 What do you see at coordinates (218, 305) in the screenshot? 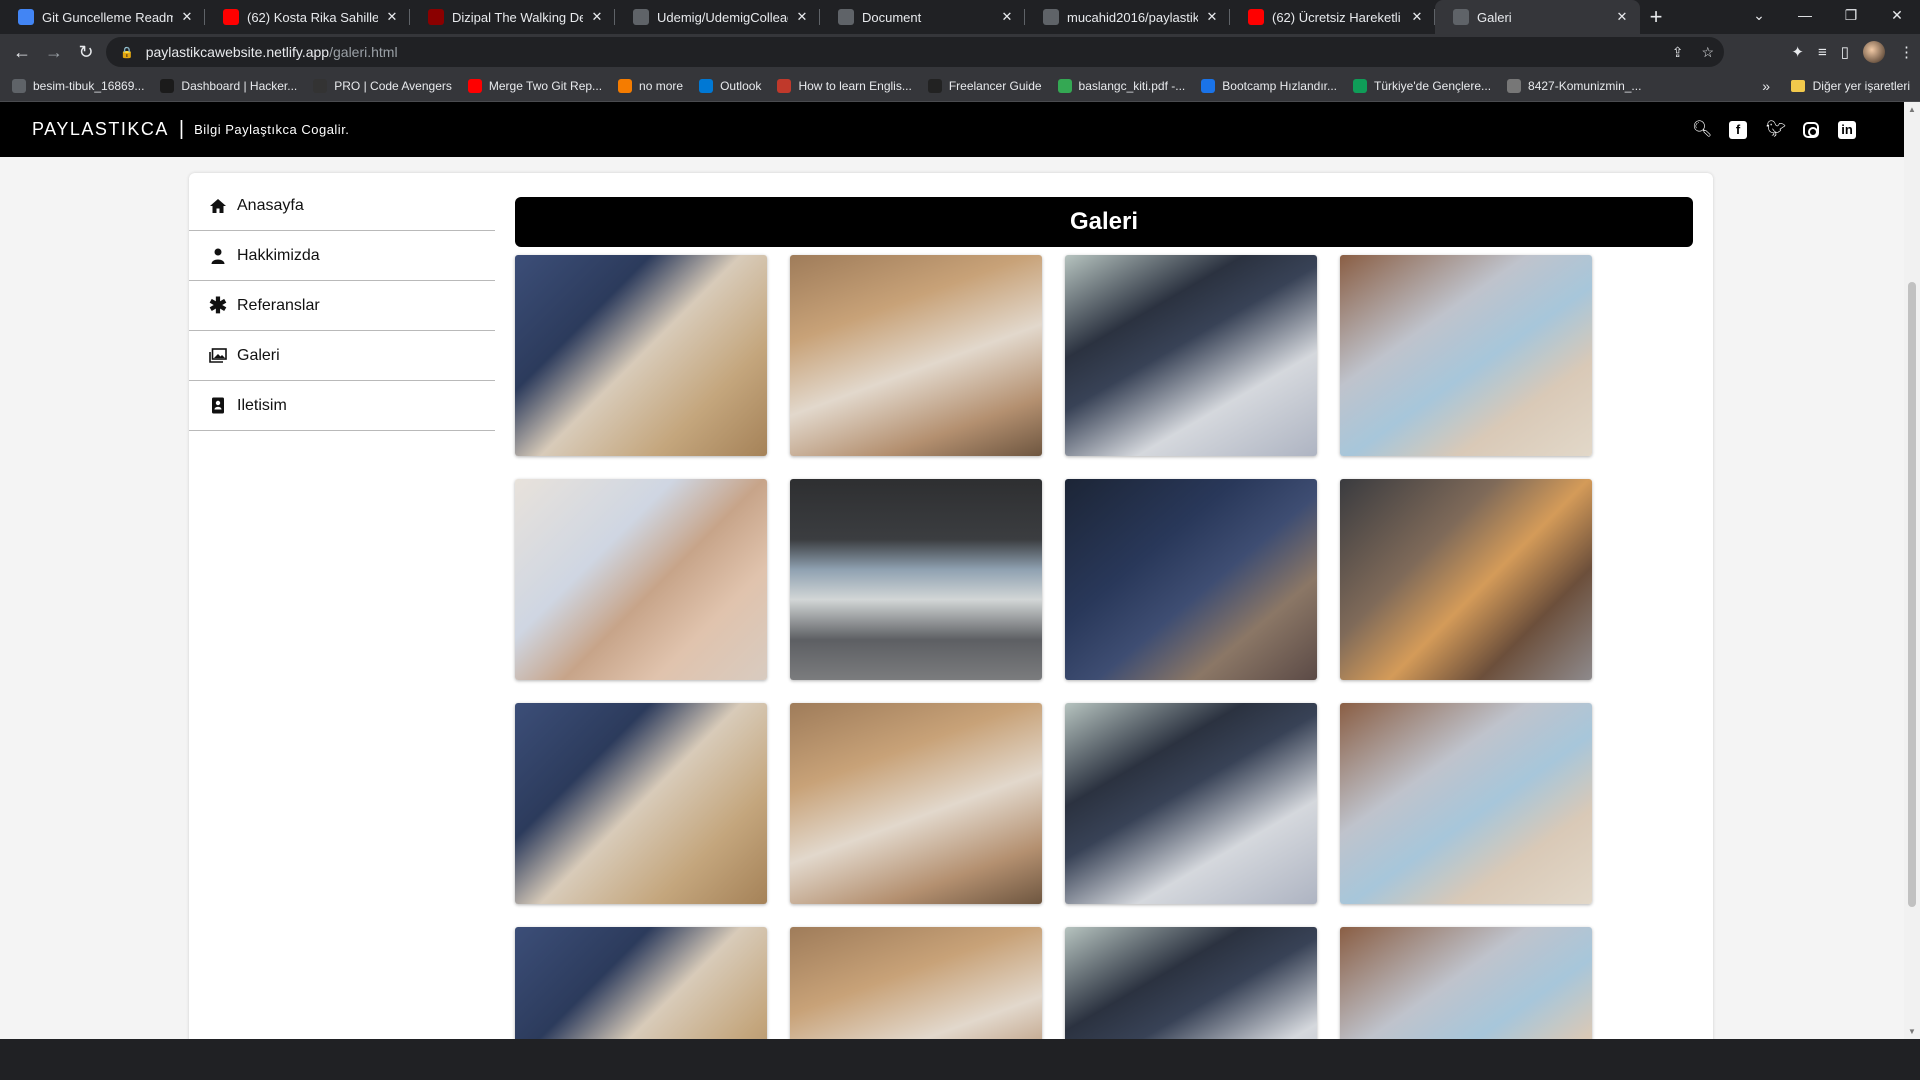
I see `asterisk-icon: ✱` at bounding box center [218, 305].